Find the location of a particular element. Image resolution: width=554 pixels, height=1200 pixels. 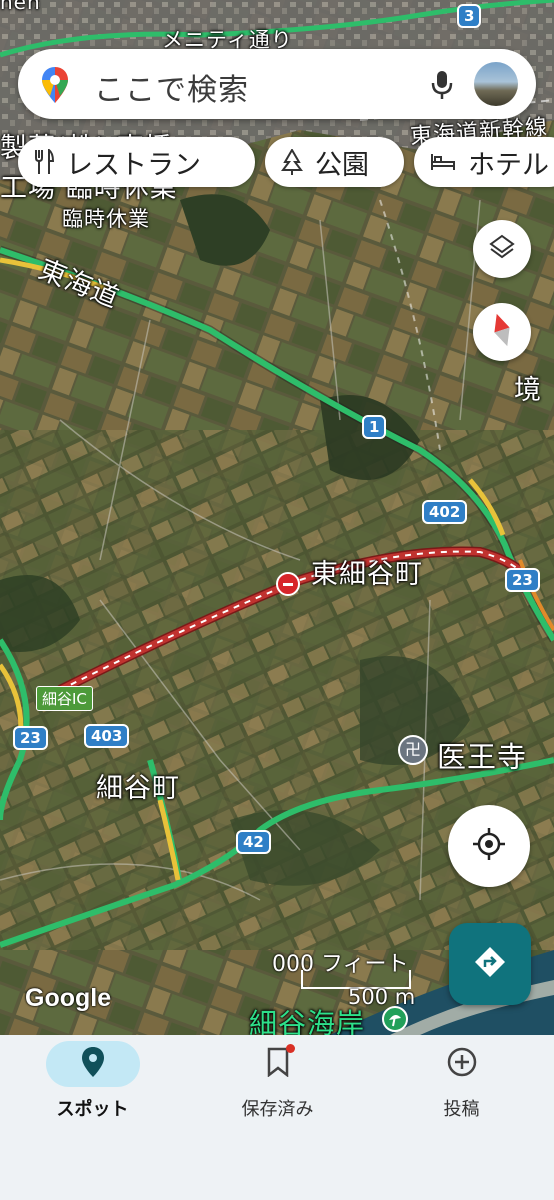

nav-saved-icon-wrap is located at coordinates (278, 1064).